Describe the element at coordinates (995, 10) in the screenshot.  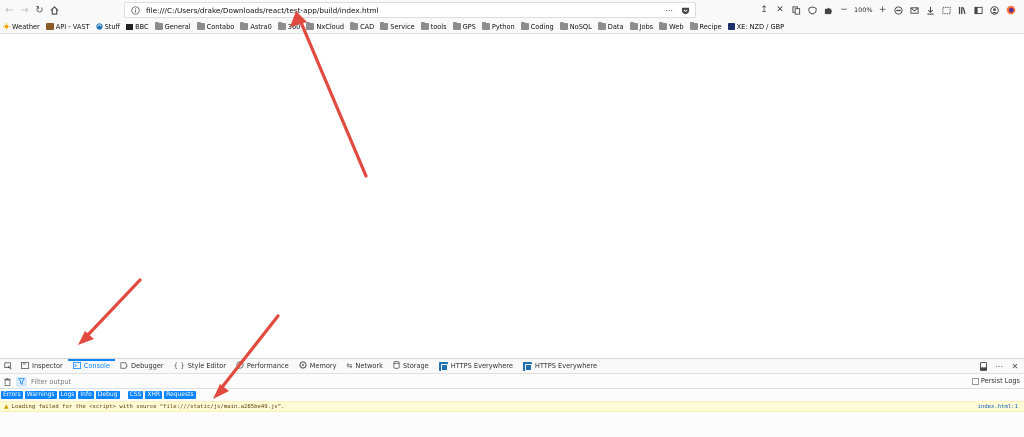
I see `account-icon` at that location.